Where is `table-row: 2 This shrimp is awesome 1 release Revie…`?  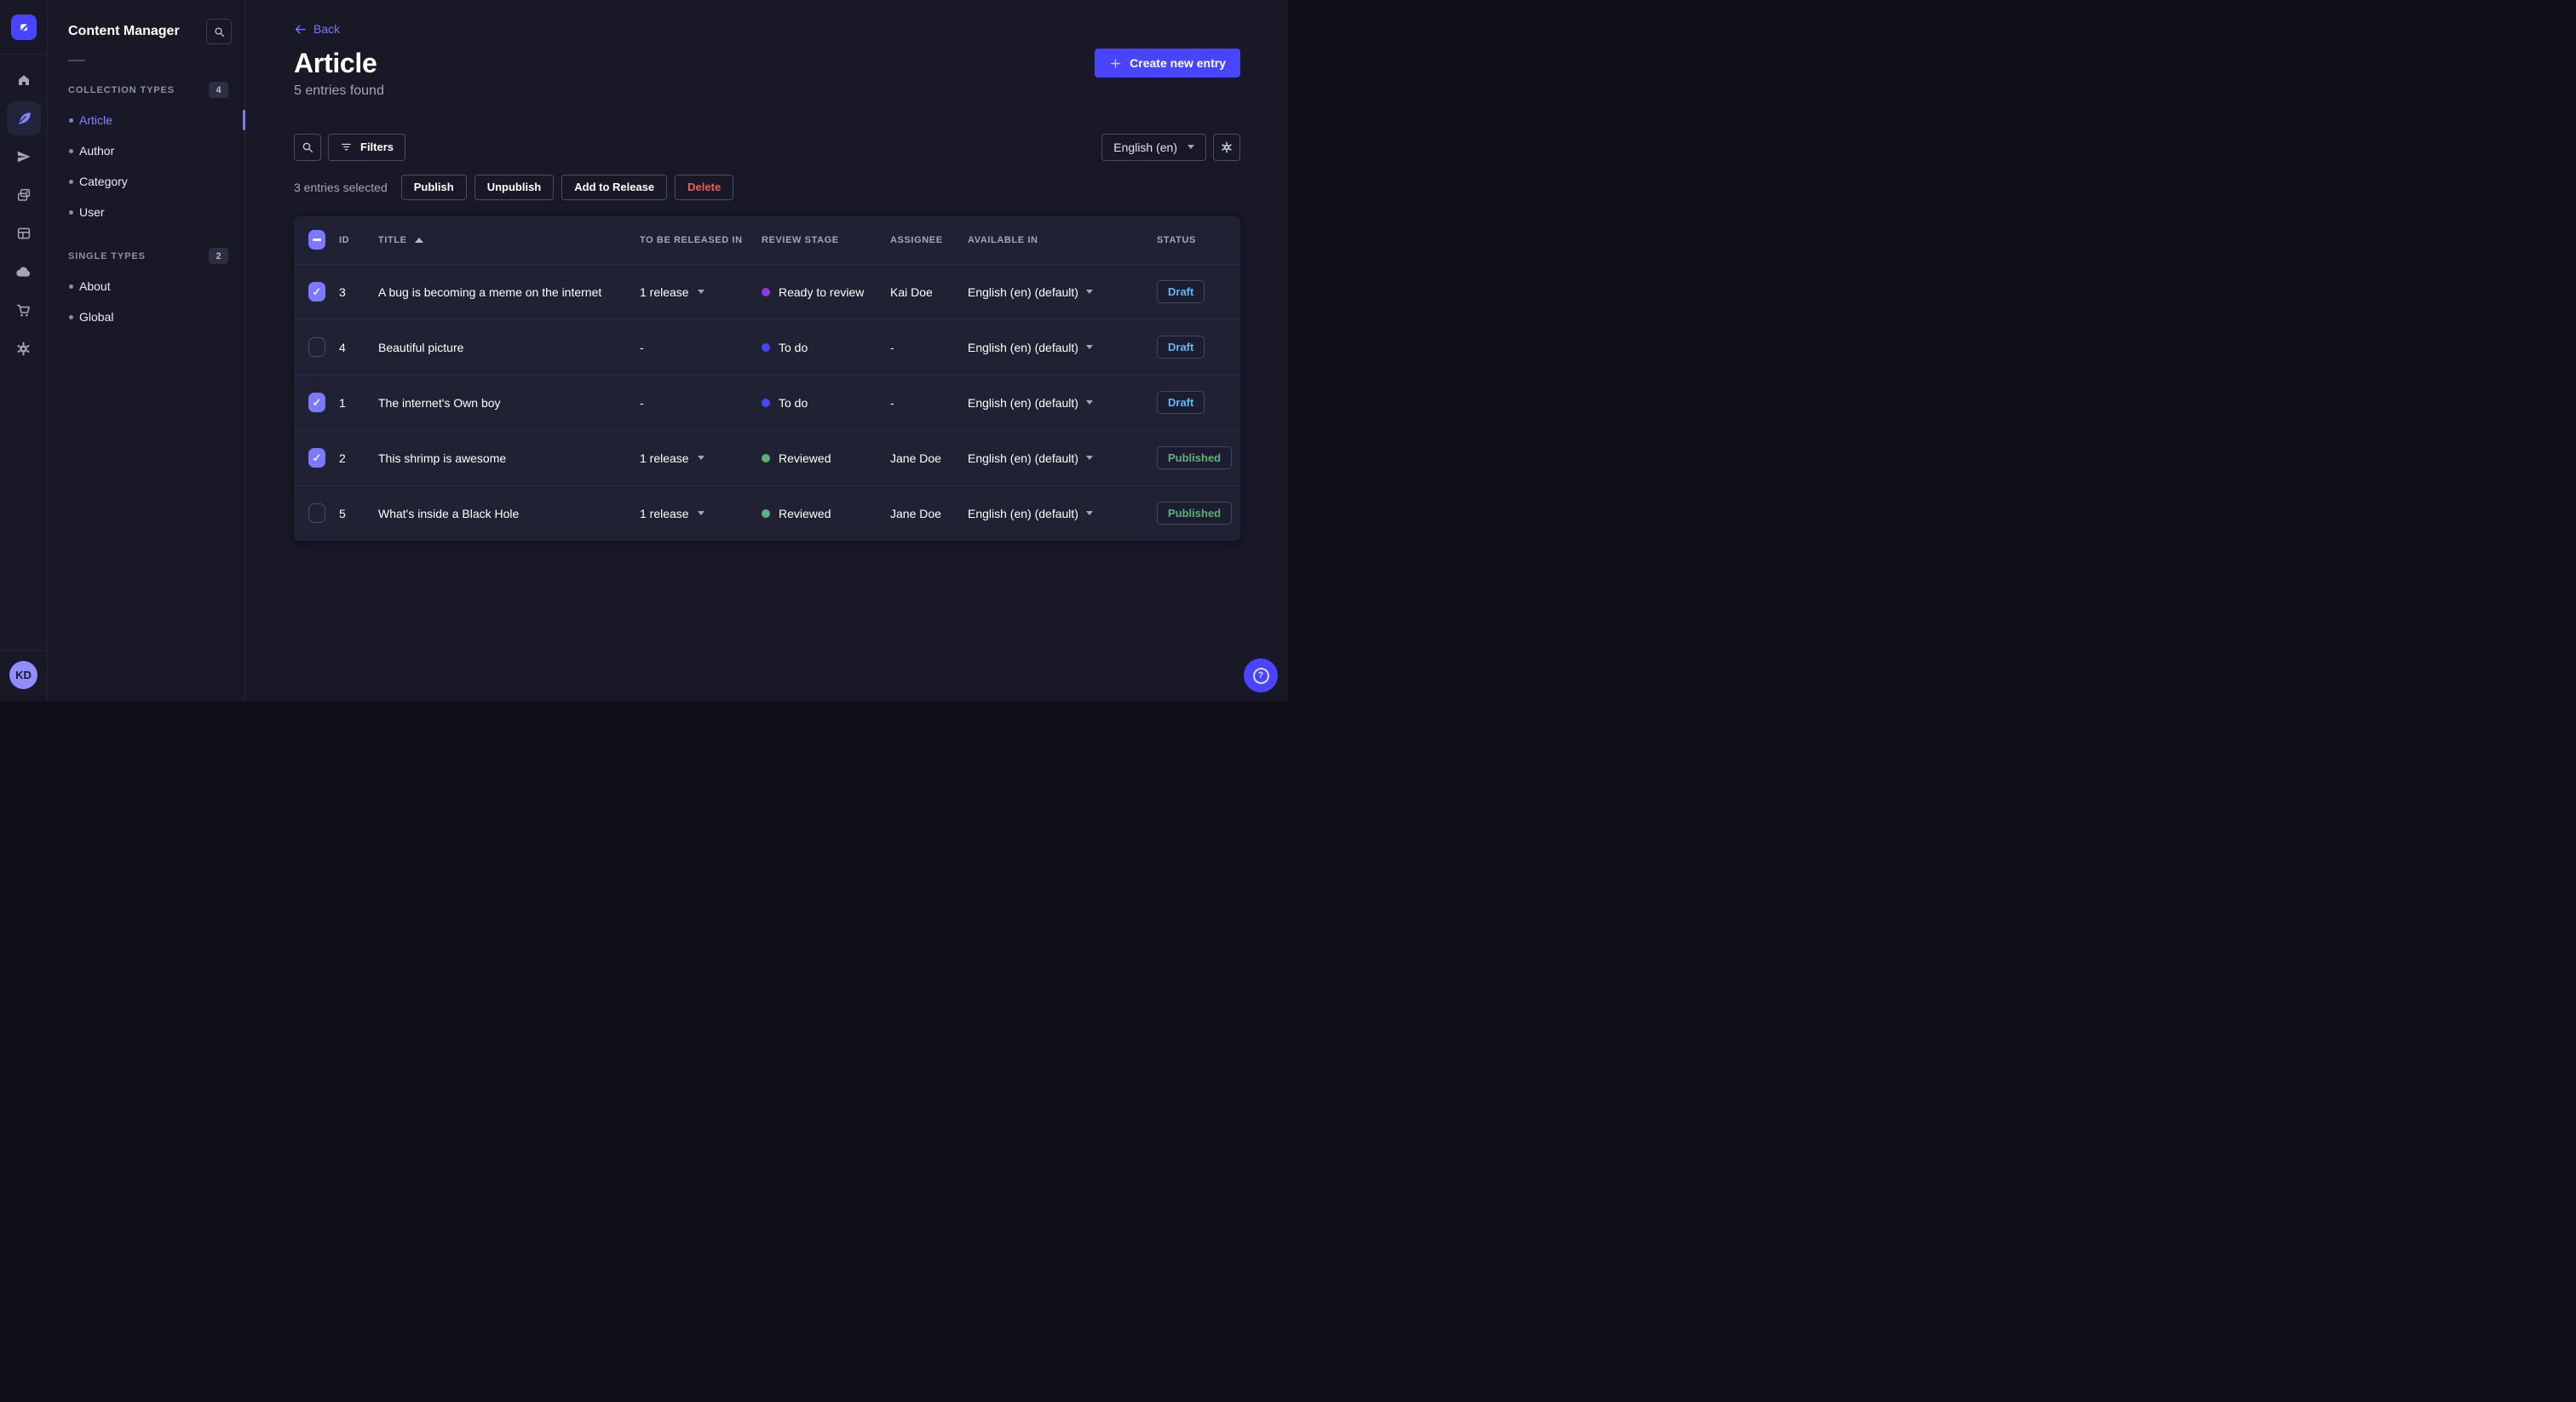 table-row: 2 This shrimp is awesome 1 release Revie… is located at coordinates (767, 458).